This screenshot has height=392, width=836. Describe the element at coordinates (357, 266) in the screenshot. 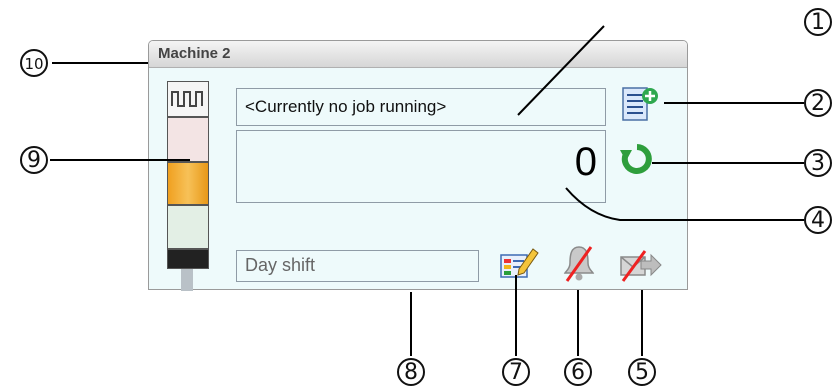

I see `shift-field: Day shift` at that location.